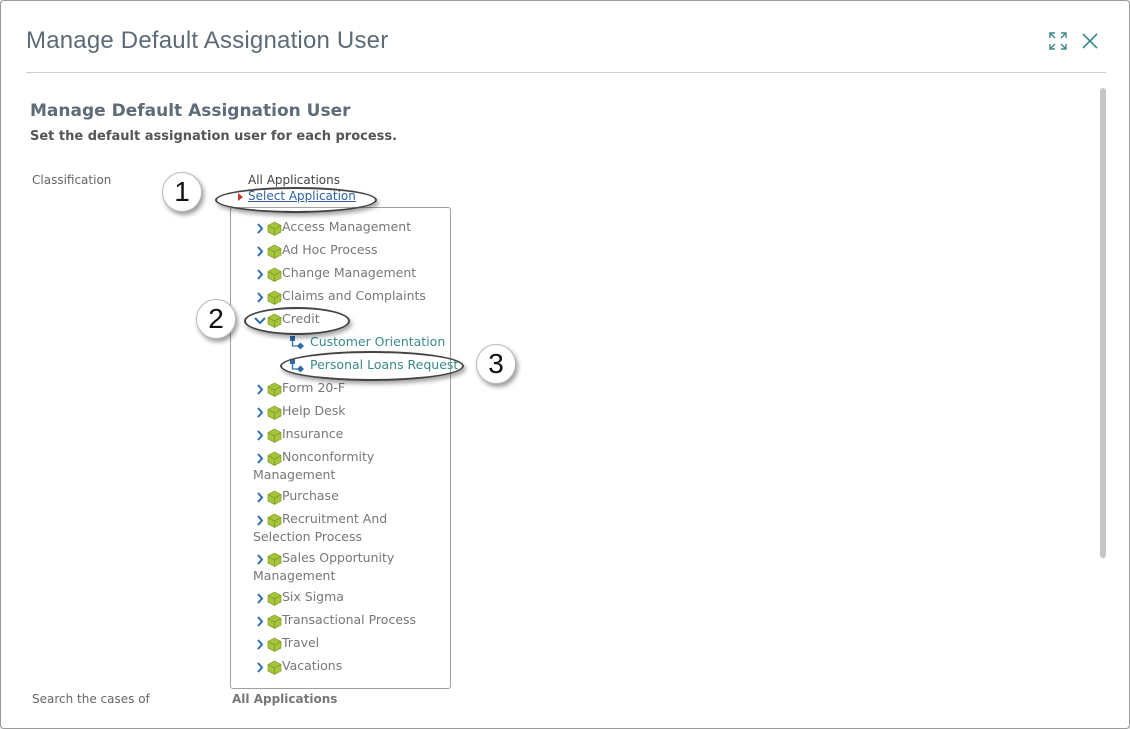  Describe the element at coordinates (377, 341) in the screenshot. I see `process-label: Customer Orientation` at that location.